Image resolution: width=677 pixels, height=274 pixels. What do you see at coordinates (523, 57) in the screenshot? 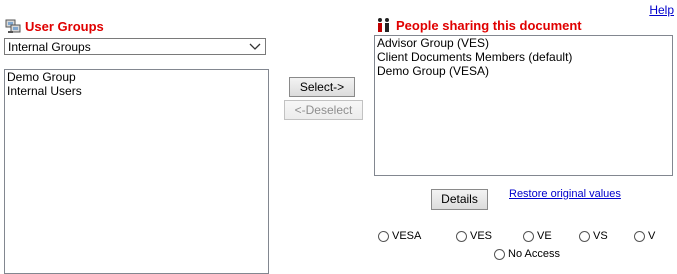
I see `list-item: Client Documents Members (default)` at bounding box center [523, 57].